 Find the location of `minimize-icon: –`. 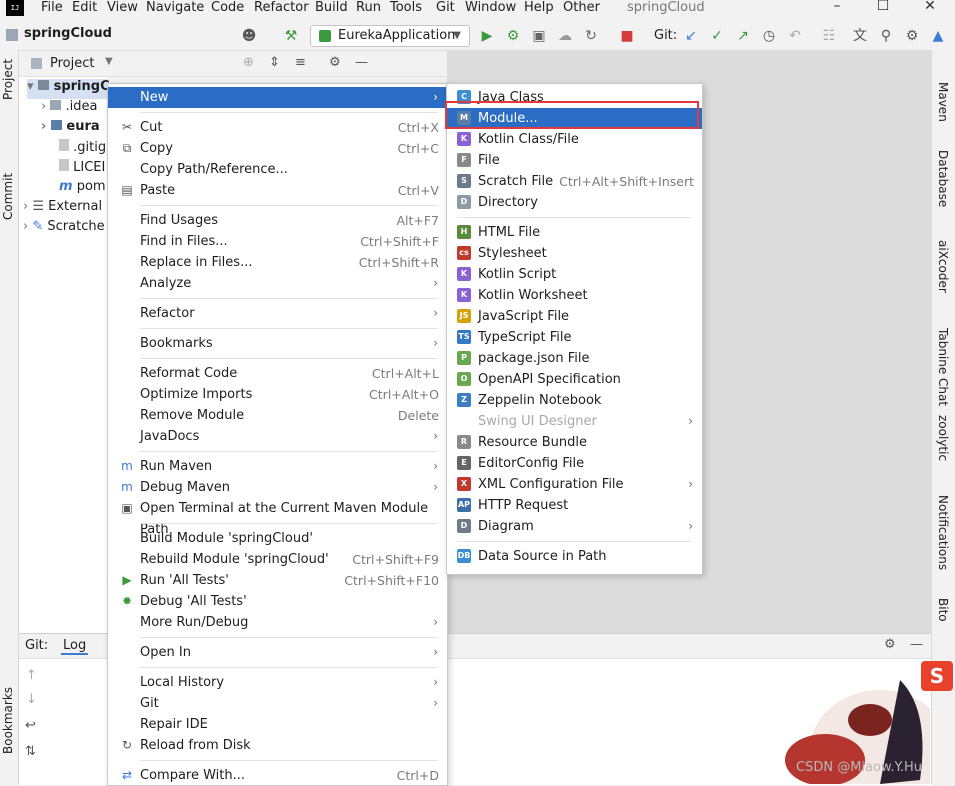

minimize-icon: – is located at coordinates (837, 7).